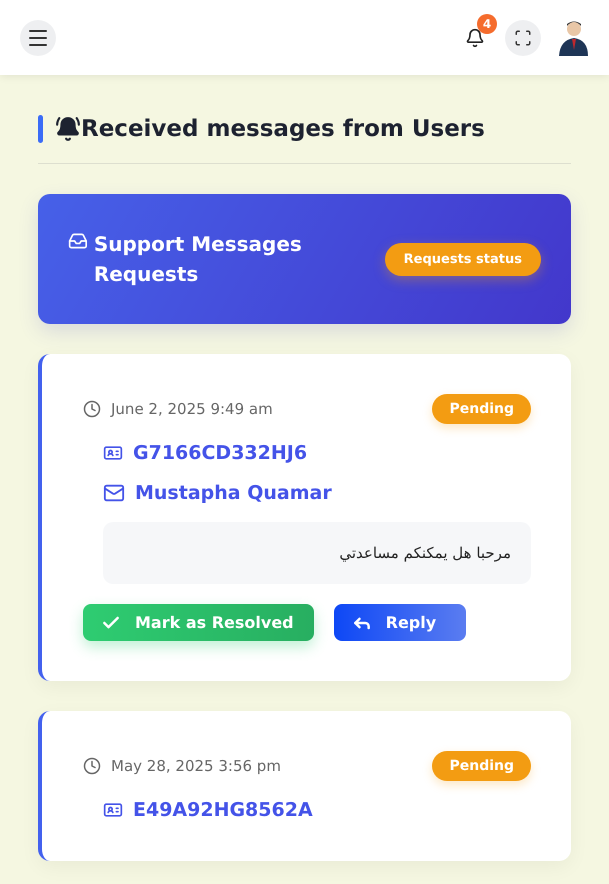 This screenshot has width=609, height=884. What do you see at coordinates (114, 493) in the screenshot?
I see `envelope-icon` at bounding box center [114, 493].